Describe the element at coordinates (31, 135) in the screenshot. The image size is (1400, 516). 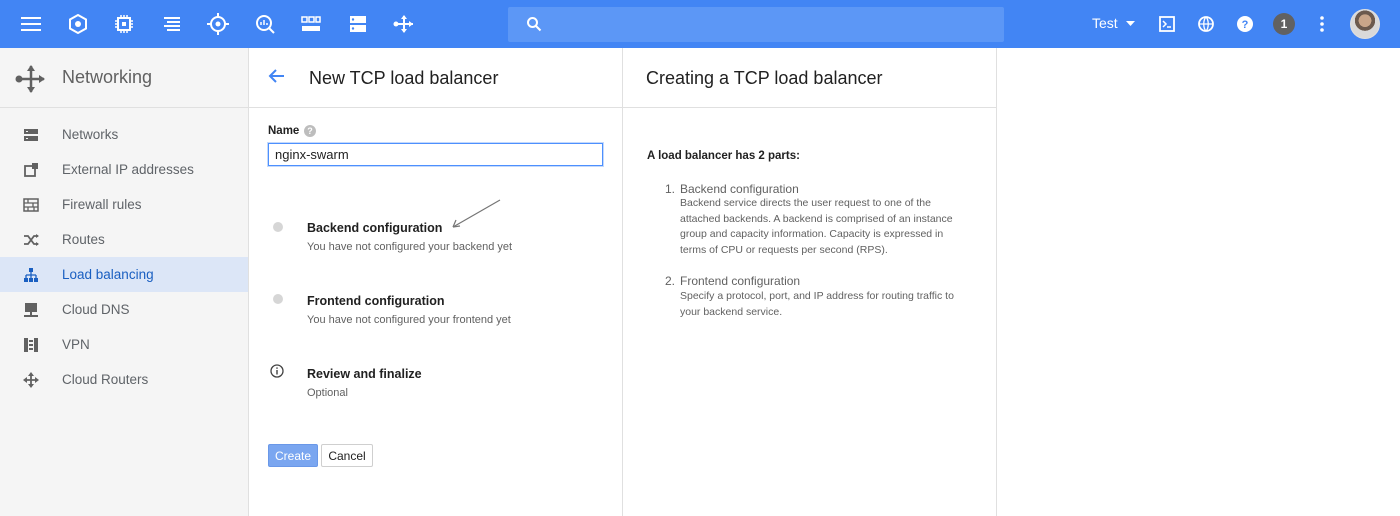
I see `networks-icon` at that location.